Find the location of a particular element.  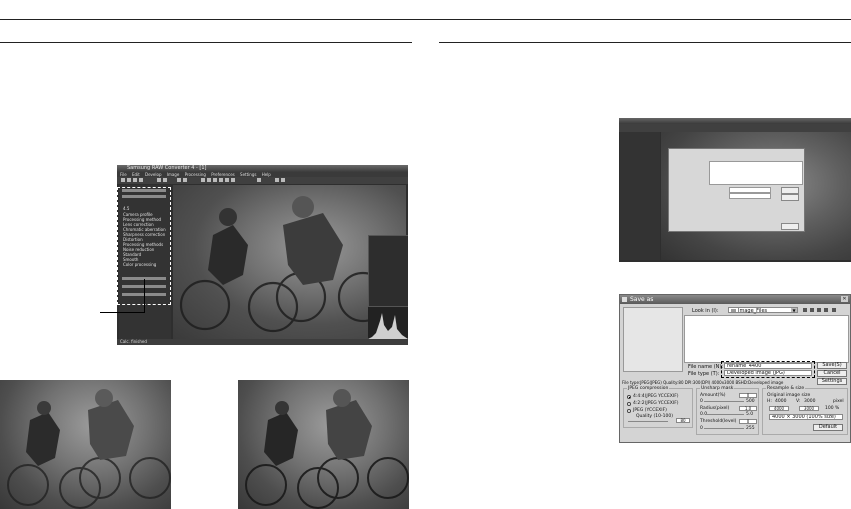

left-section-rule is located at coordinates (206, 42).